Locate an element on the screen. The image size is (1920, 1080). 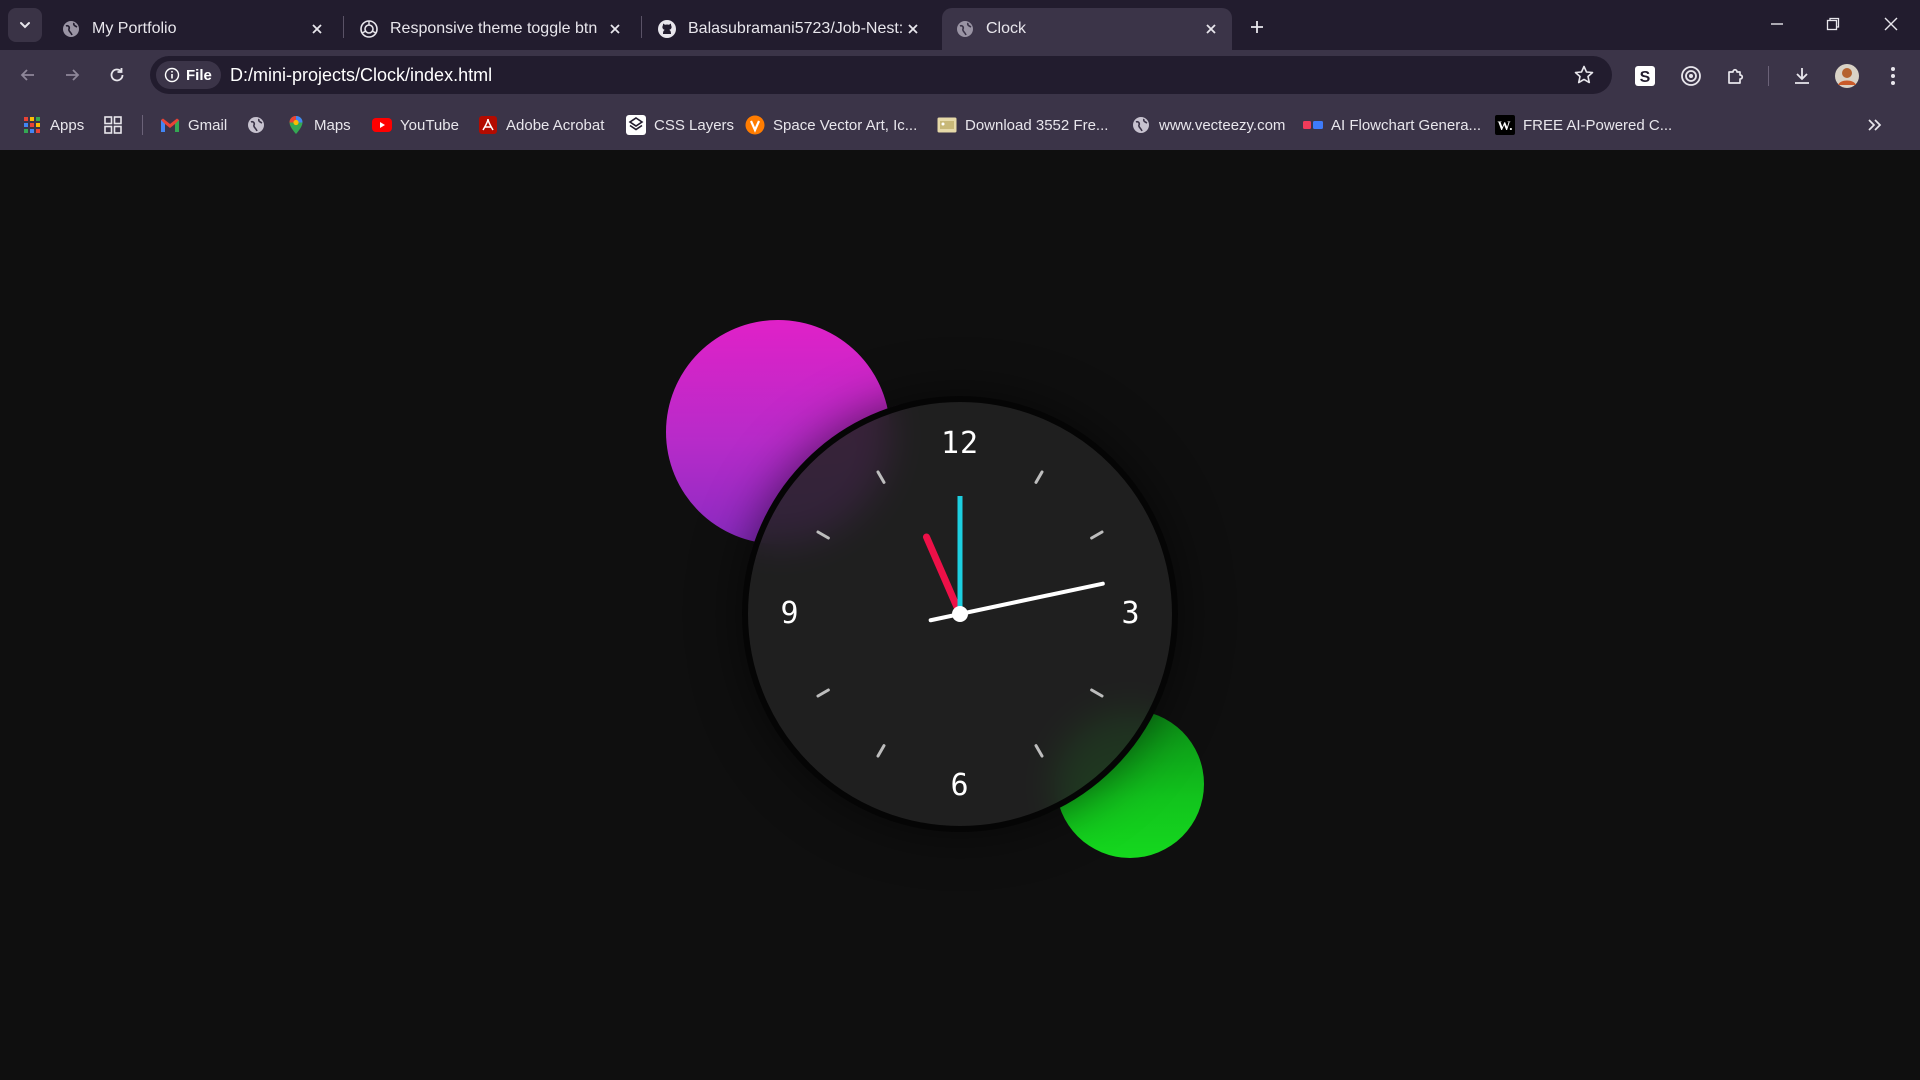
bookmark-gmail: Gmail is located at coordinates (193, 125).